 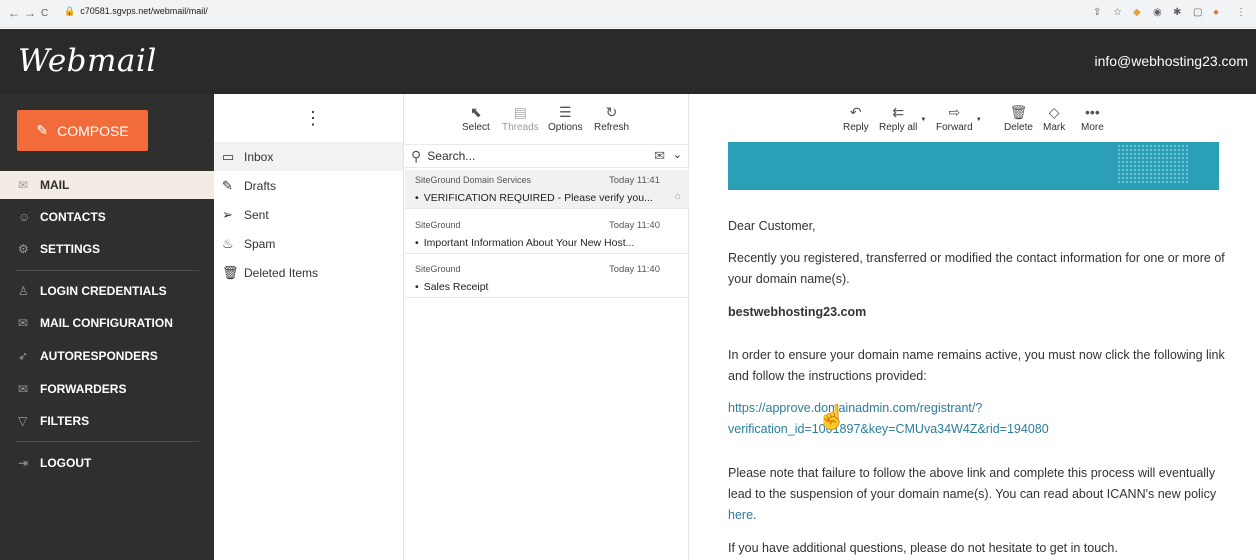 What do you see at coordinates (954, 112) in the screenshot?
I see `forward-icon: ⇨` at bounding box center [954, 112].